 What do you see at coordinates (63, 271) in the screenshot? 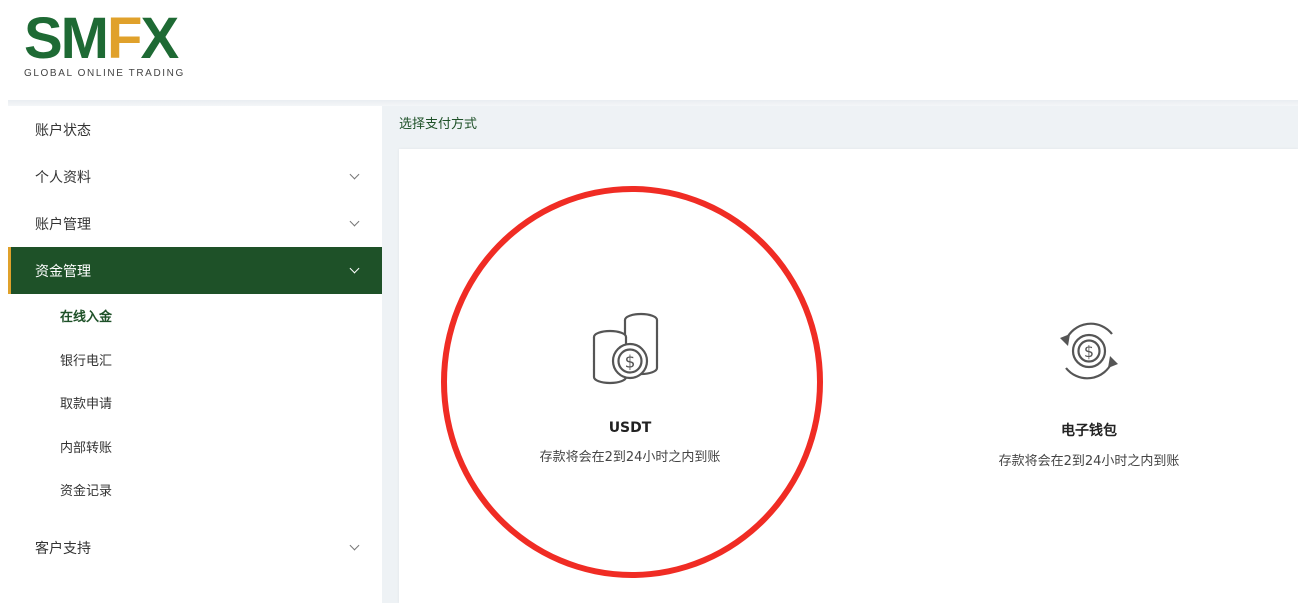
I see `sidebar-item-label: 资金管理` at bounding box center [63, 271].